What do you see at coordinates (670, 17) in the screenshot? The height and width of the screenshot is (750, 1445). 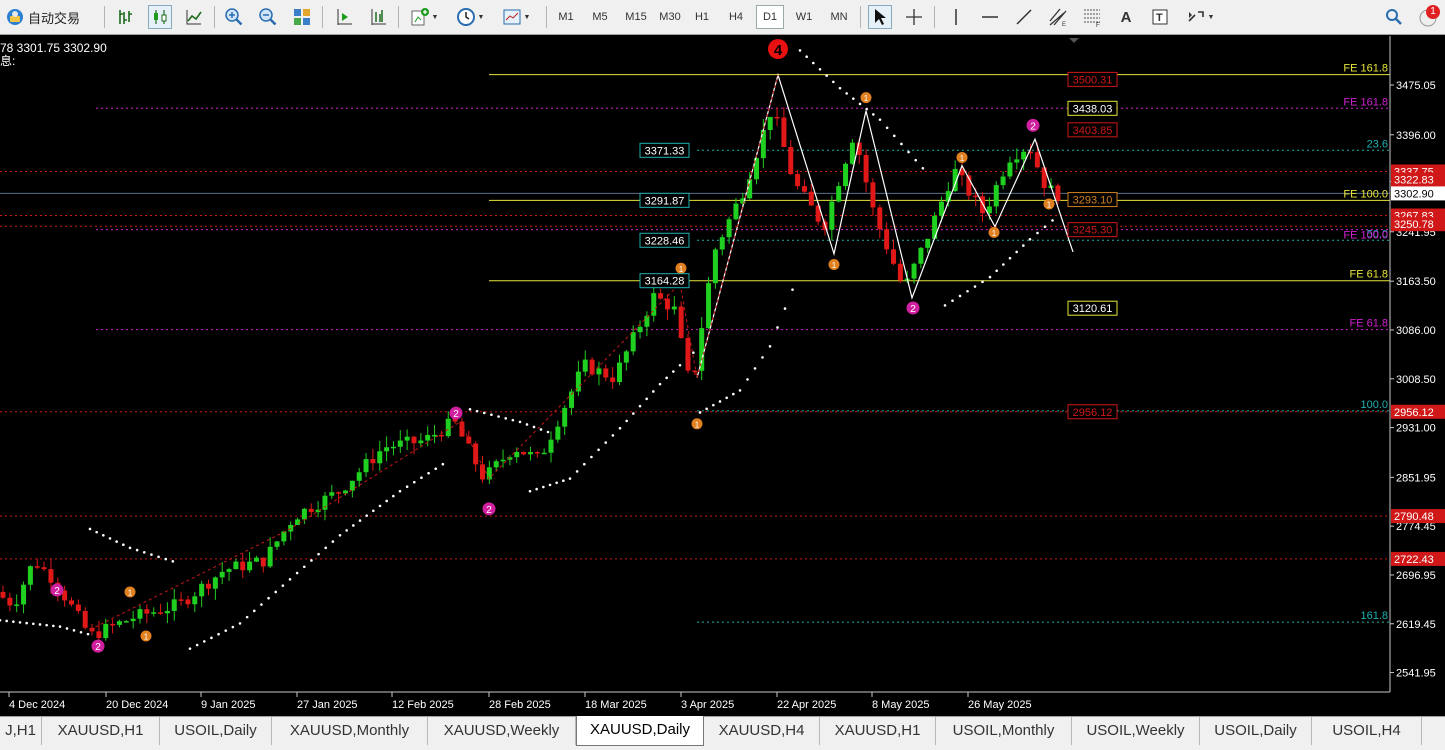 I see `timeframe-m30: M30` at bounding box center [670, 17].